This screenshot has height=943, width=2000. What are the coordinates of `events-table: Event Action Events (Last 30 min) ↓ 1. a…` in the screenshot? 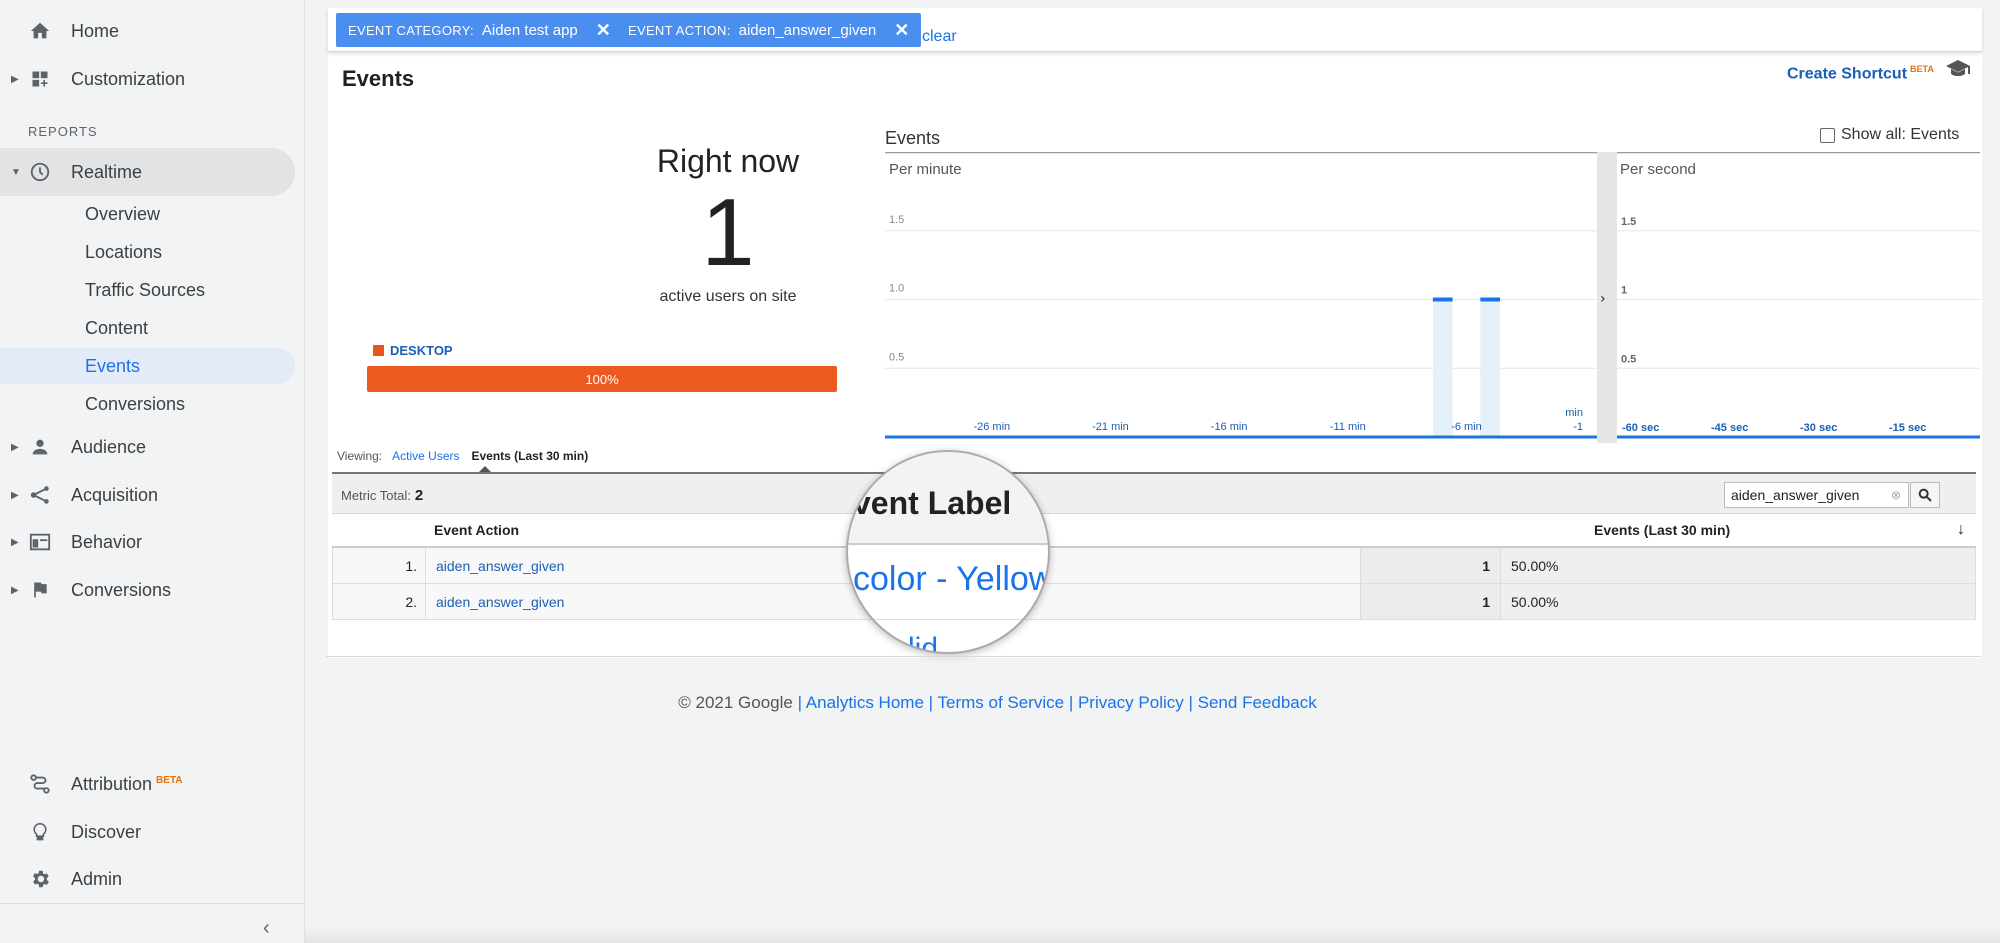 It's located at (1154, 567).